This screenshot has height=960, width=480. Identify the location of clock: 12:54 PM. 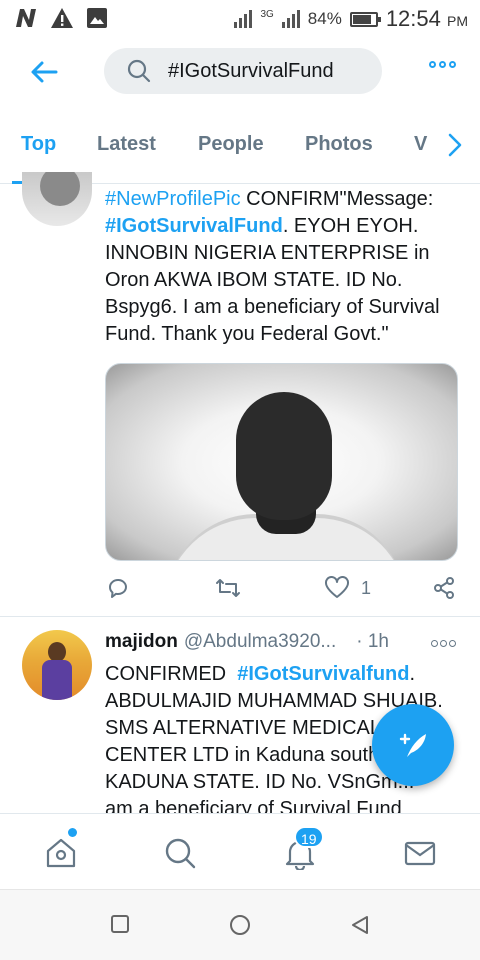
(426, 18).